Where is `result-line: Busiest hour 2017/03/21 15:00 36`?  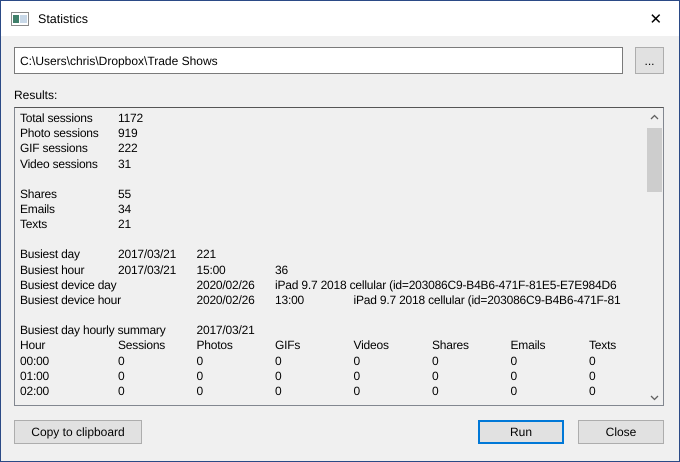
result-line: Busiest hour 2017/03/21 15:00 36 is located at coordinates (154, 269).